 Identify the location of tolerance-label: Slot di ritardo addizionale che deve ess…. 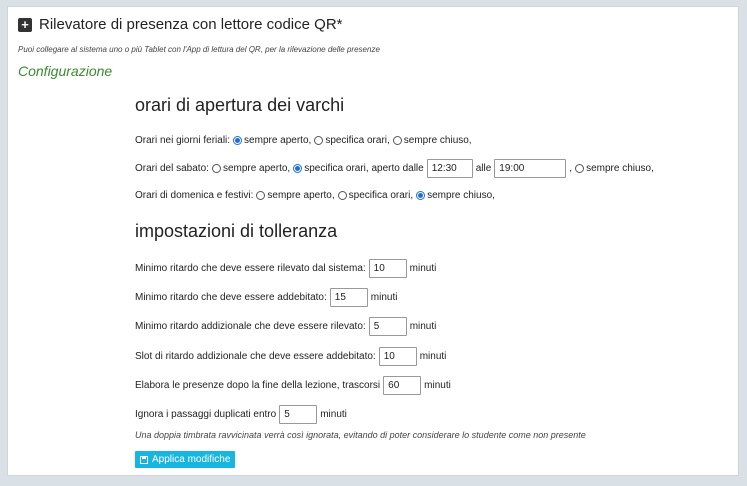
(255, 356).